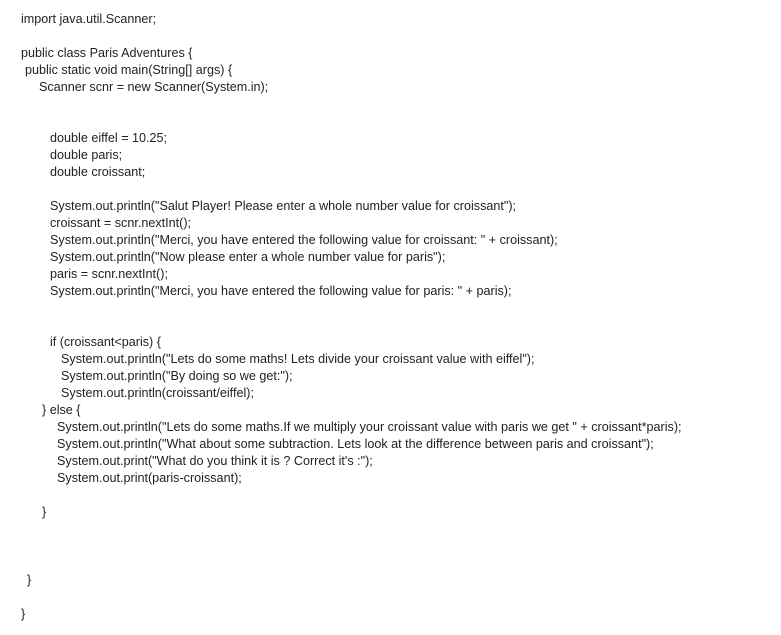 This screenshot has height=635, width=781. What do you see at coordinates (86, 155) in the screenshot?
I see `code-line-paris-decl: double paris;` at bounding box center [86, 155].